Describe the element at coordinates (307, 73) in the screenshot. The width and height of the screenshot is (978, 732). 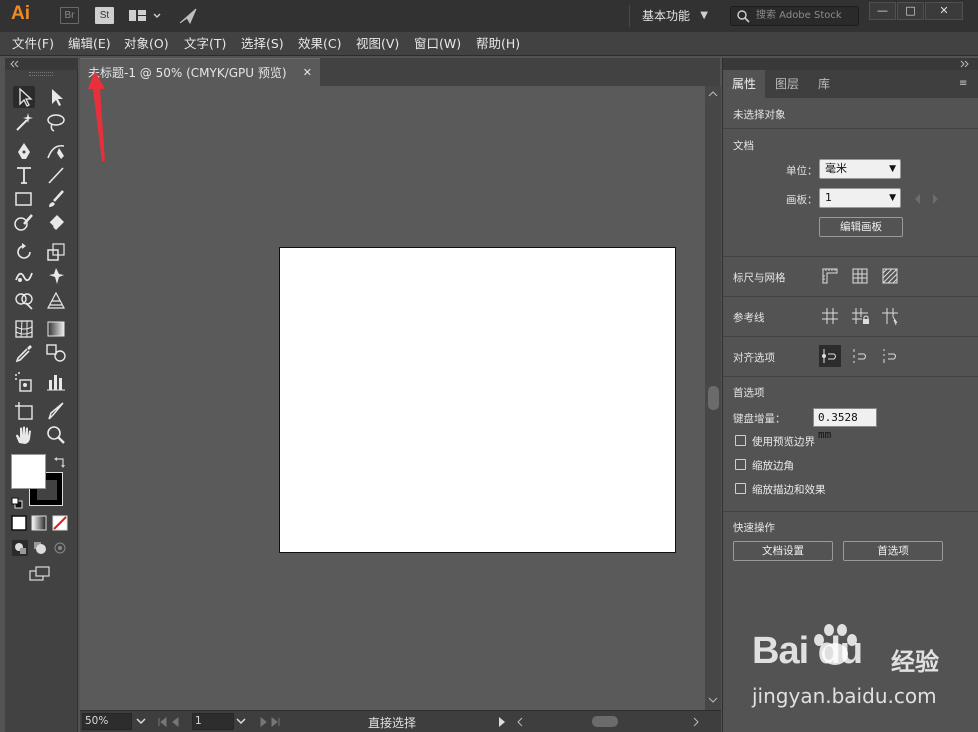
I see `close-document-icon: ✕` at that location.